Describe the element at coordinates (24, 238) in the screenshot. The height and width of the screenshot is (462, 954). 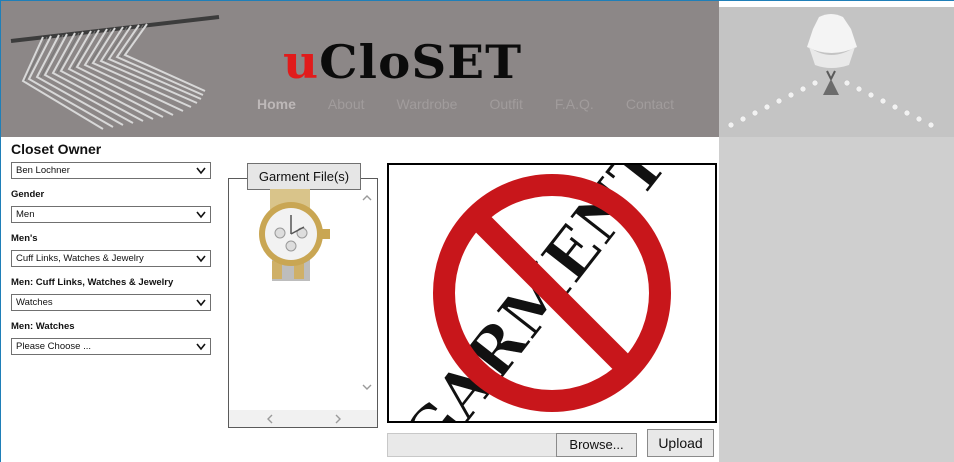
I see `mens-category-label: Men's` at that location.